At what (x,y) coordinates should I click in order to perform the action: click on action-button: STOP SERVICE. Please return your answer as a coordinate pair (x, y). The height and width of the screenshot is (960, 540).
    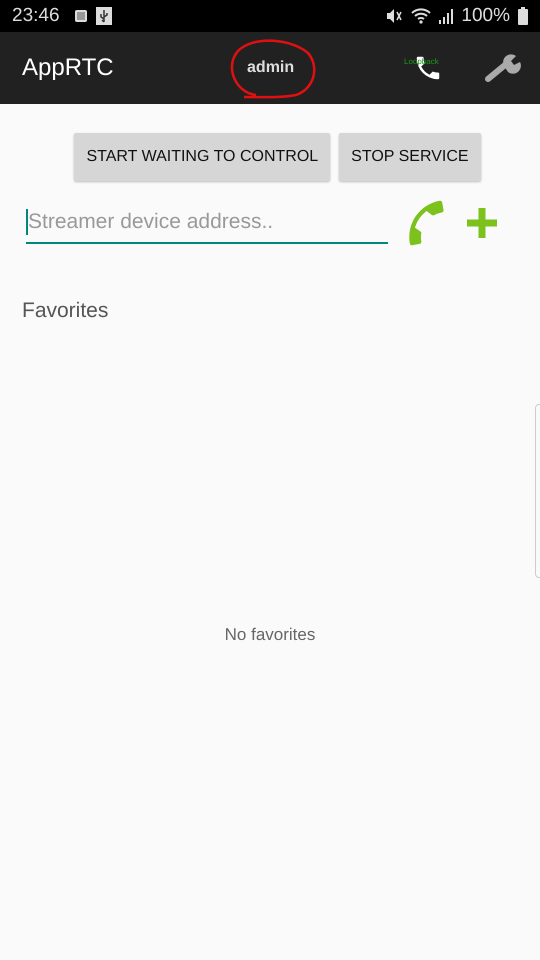
    Looking at the image, I should click on (410, 157).